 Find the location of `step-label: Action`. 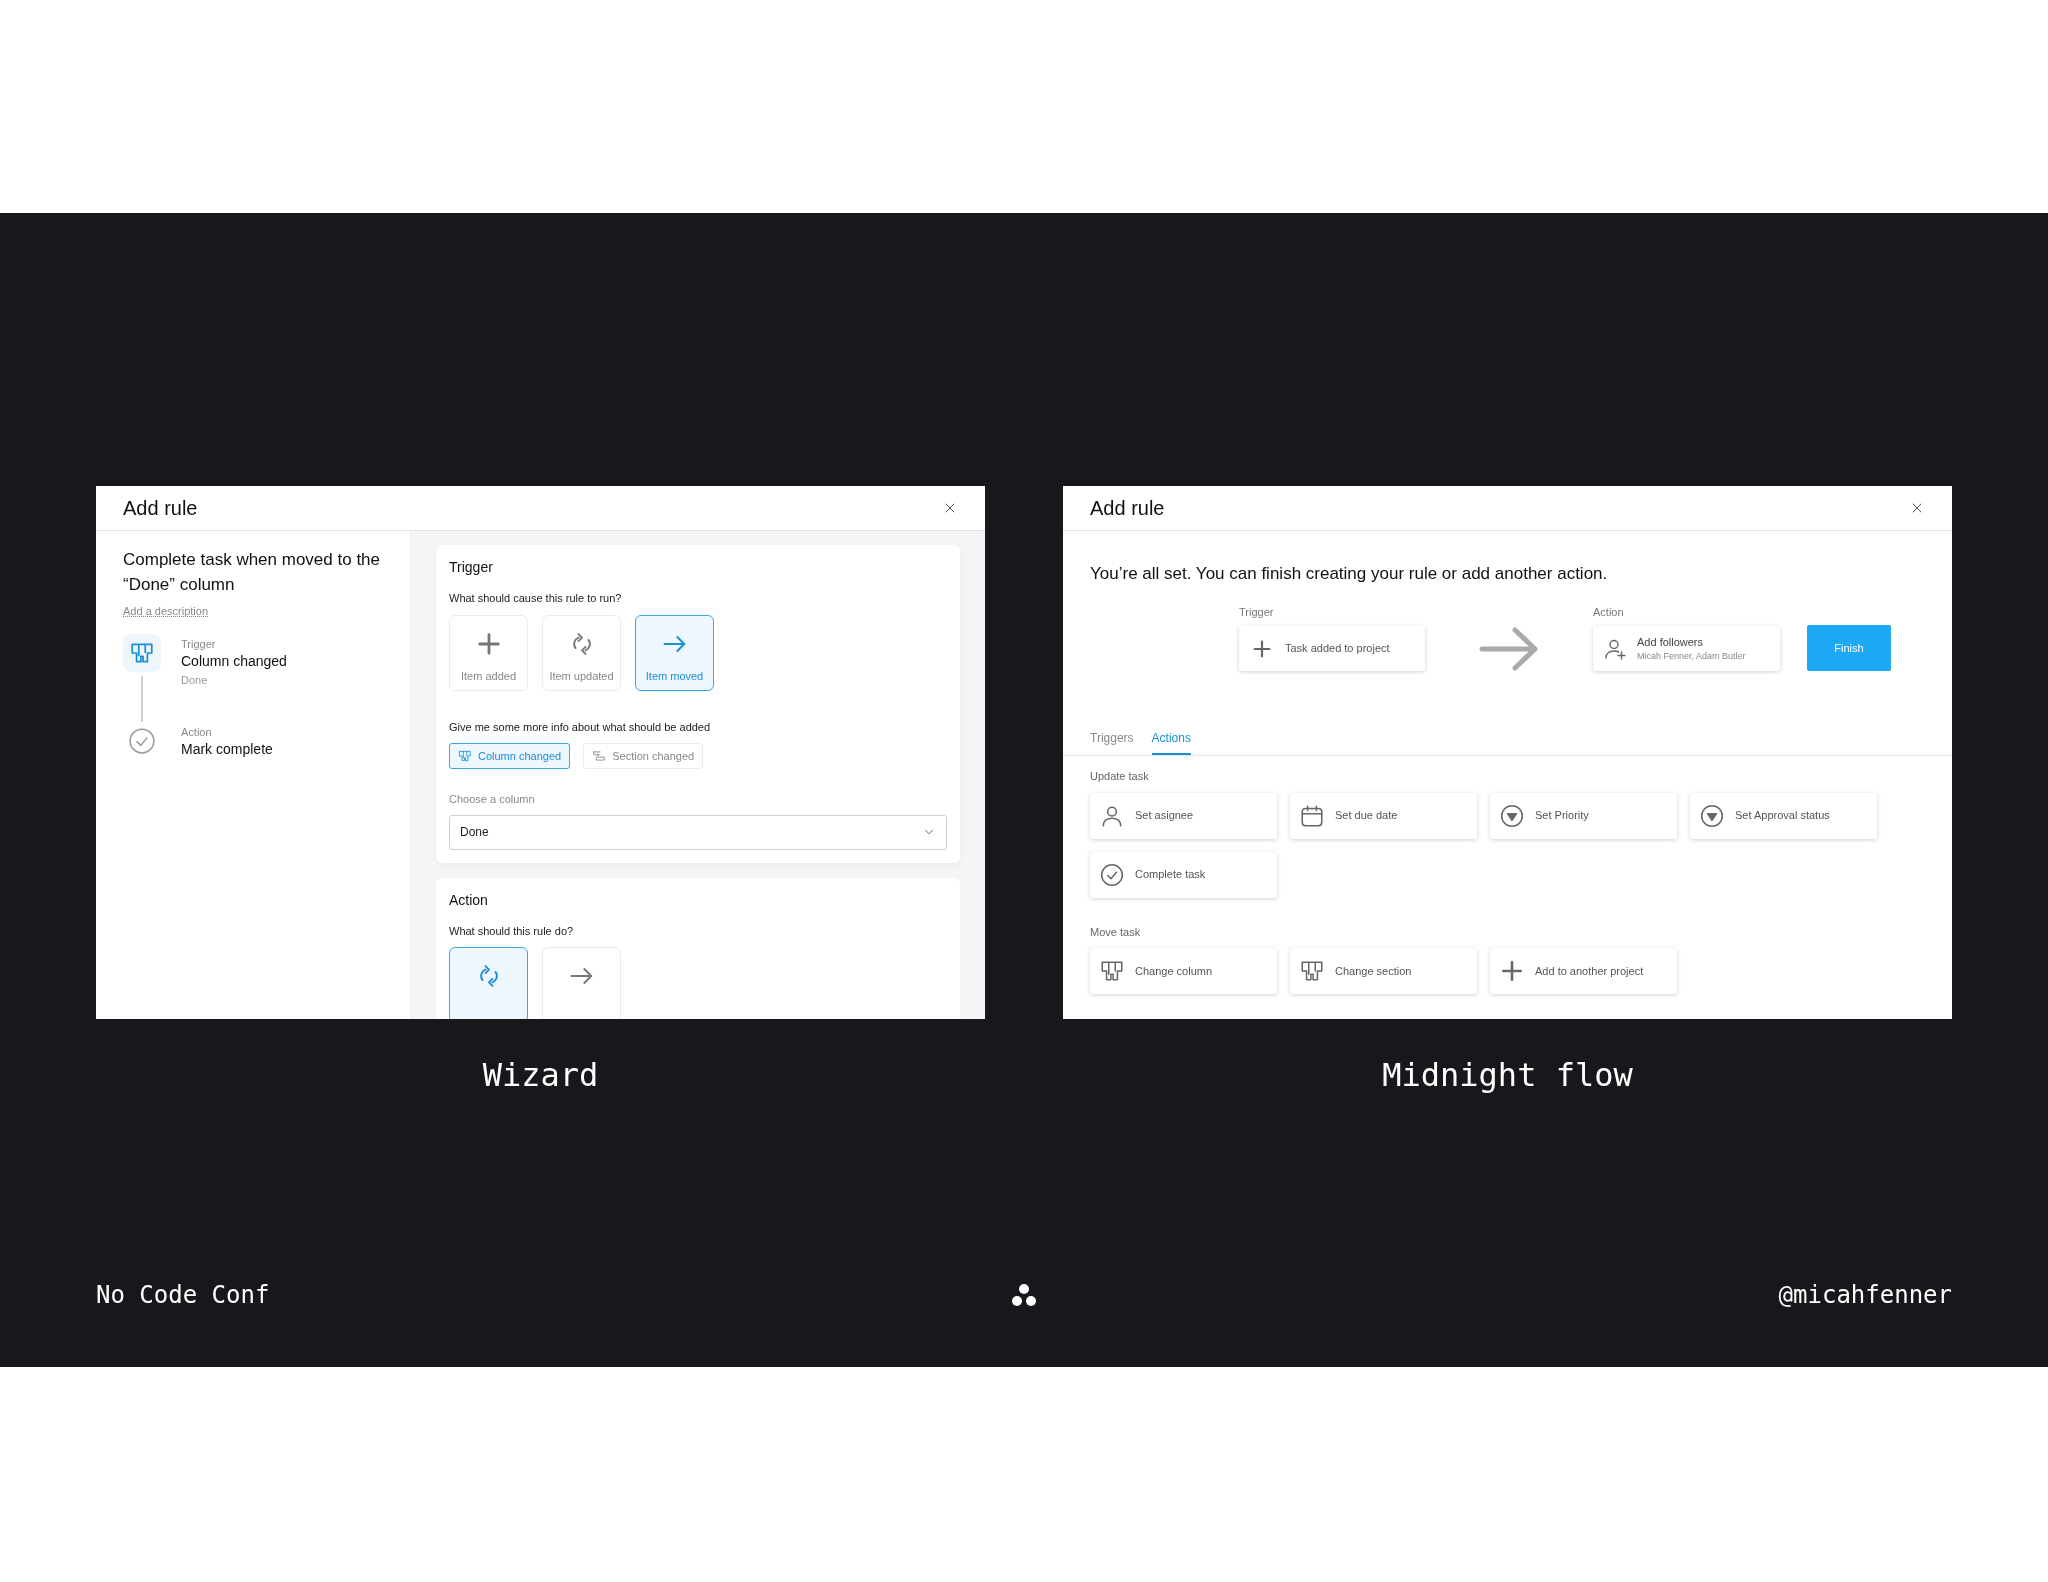

step-label: Action is located at coordinates (197, 732).